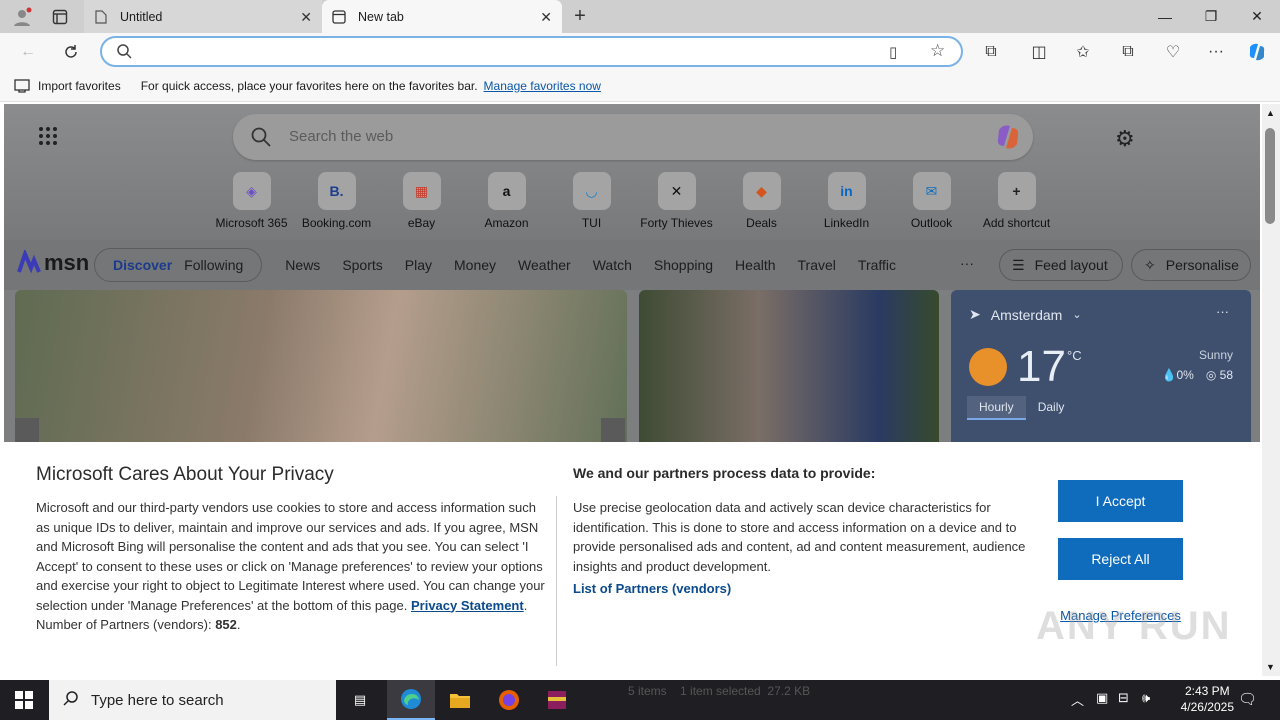  I want to click on tab-following: Following, so click(213, 265).